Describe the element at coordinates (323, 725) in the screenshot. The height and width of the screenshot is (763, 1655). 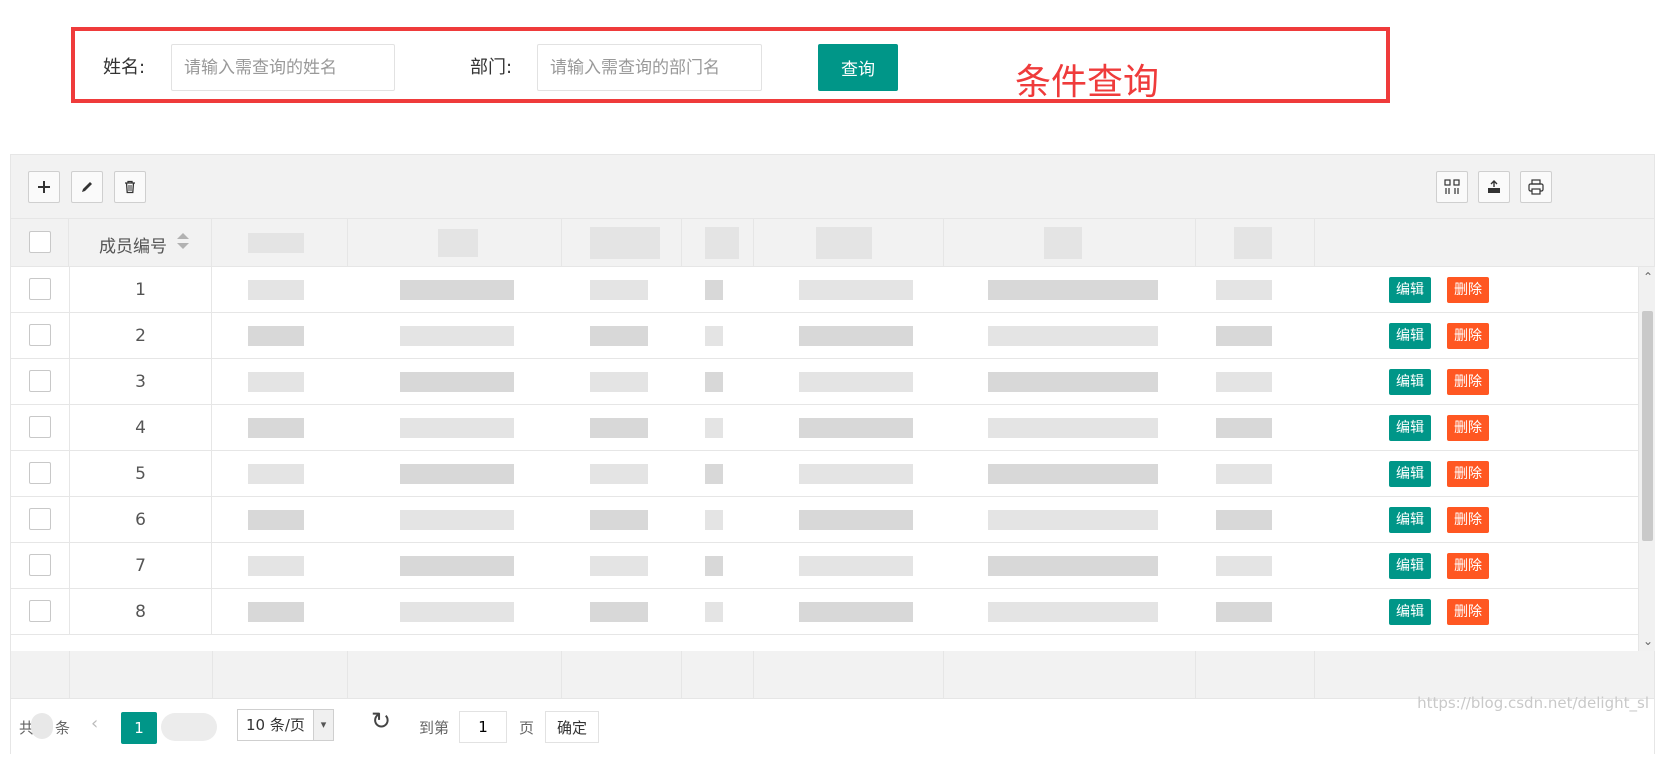
I see `chevron-down-icon: ▾` at that location.